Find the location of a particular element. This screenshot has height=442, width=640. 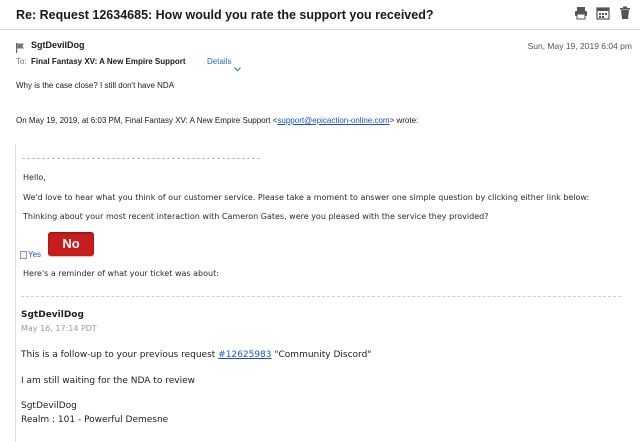

sender-name: SgtDevilDog is located at coordinates (58, 45).